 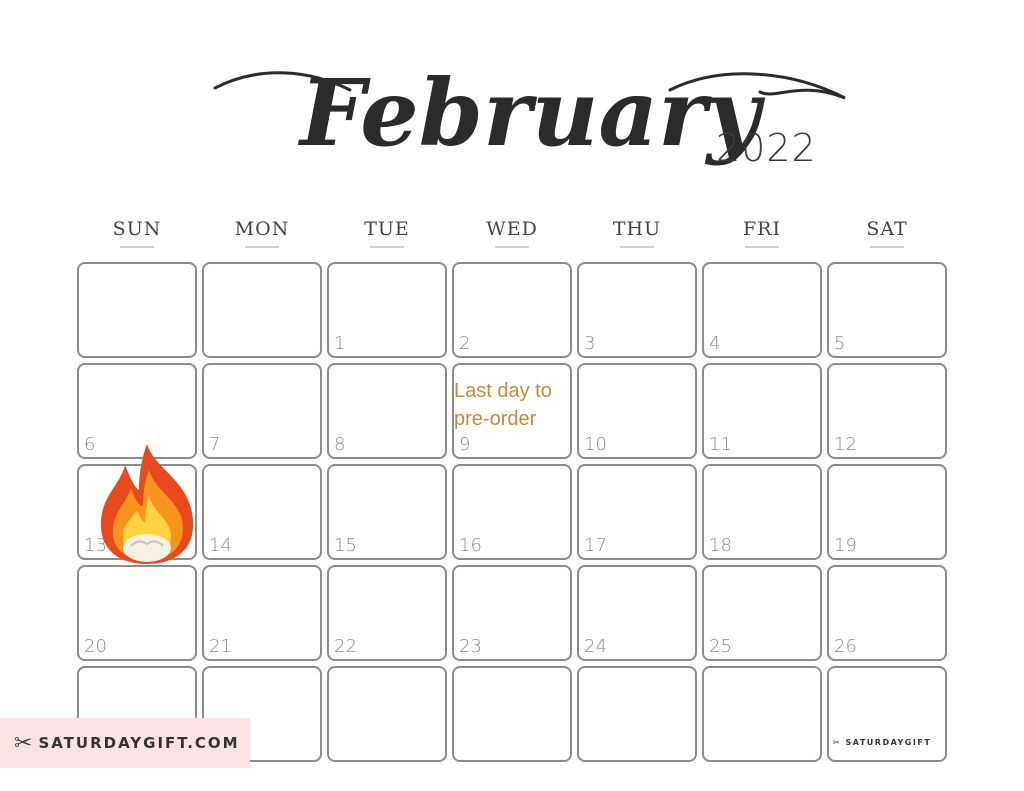 What do you see at coordinates (345, 646) in the screenshot?
I see `day-number: 22` at bounding box center [345, 646].